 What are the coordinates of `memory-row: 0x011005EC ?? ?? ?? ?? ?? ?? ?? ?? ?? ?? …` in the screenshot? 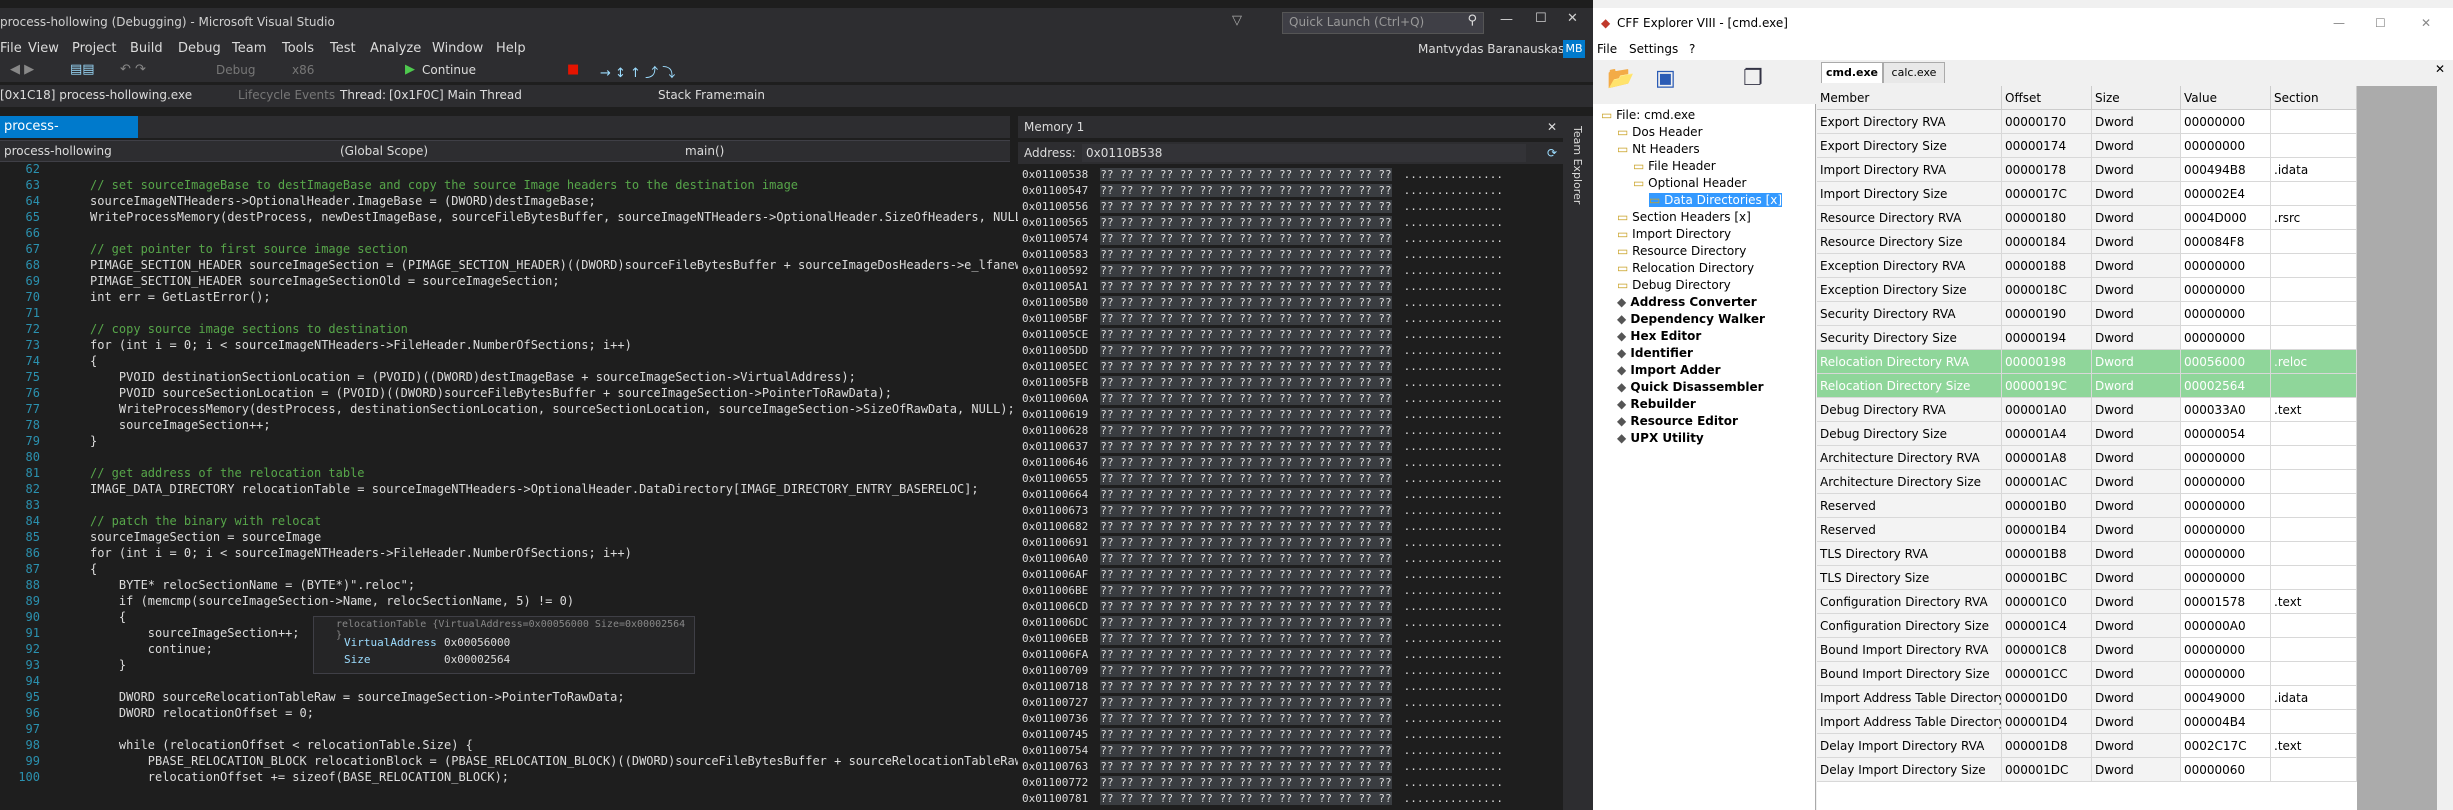 It's located at (1262, 366).